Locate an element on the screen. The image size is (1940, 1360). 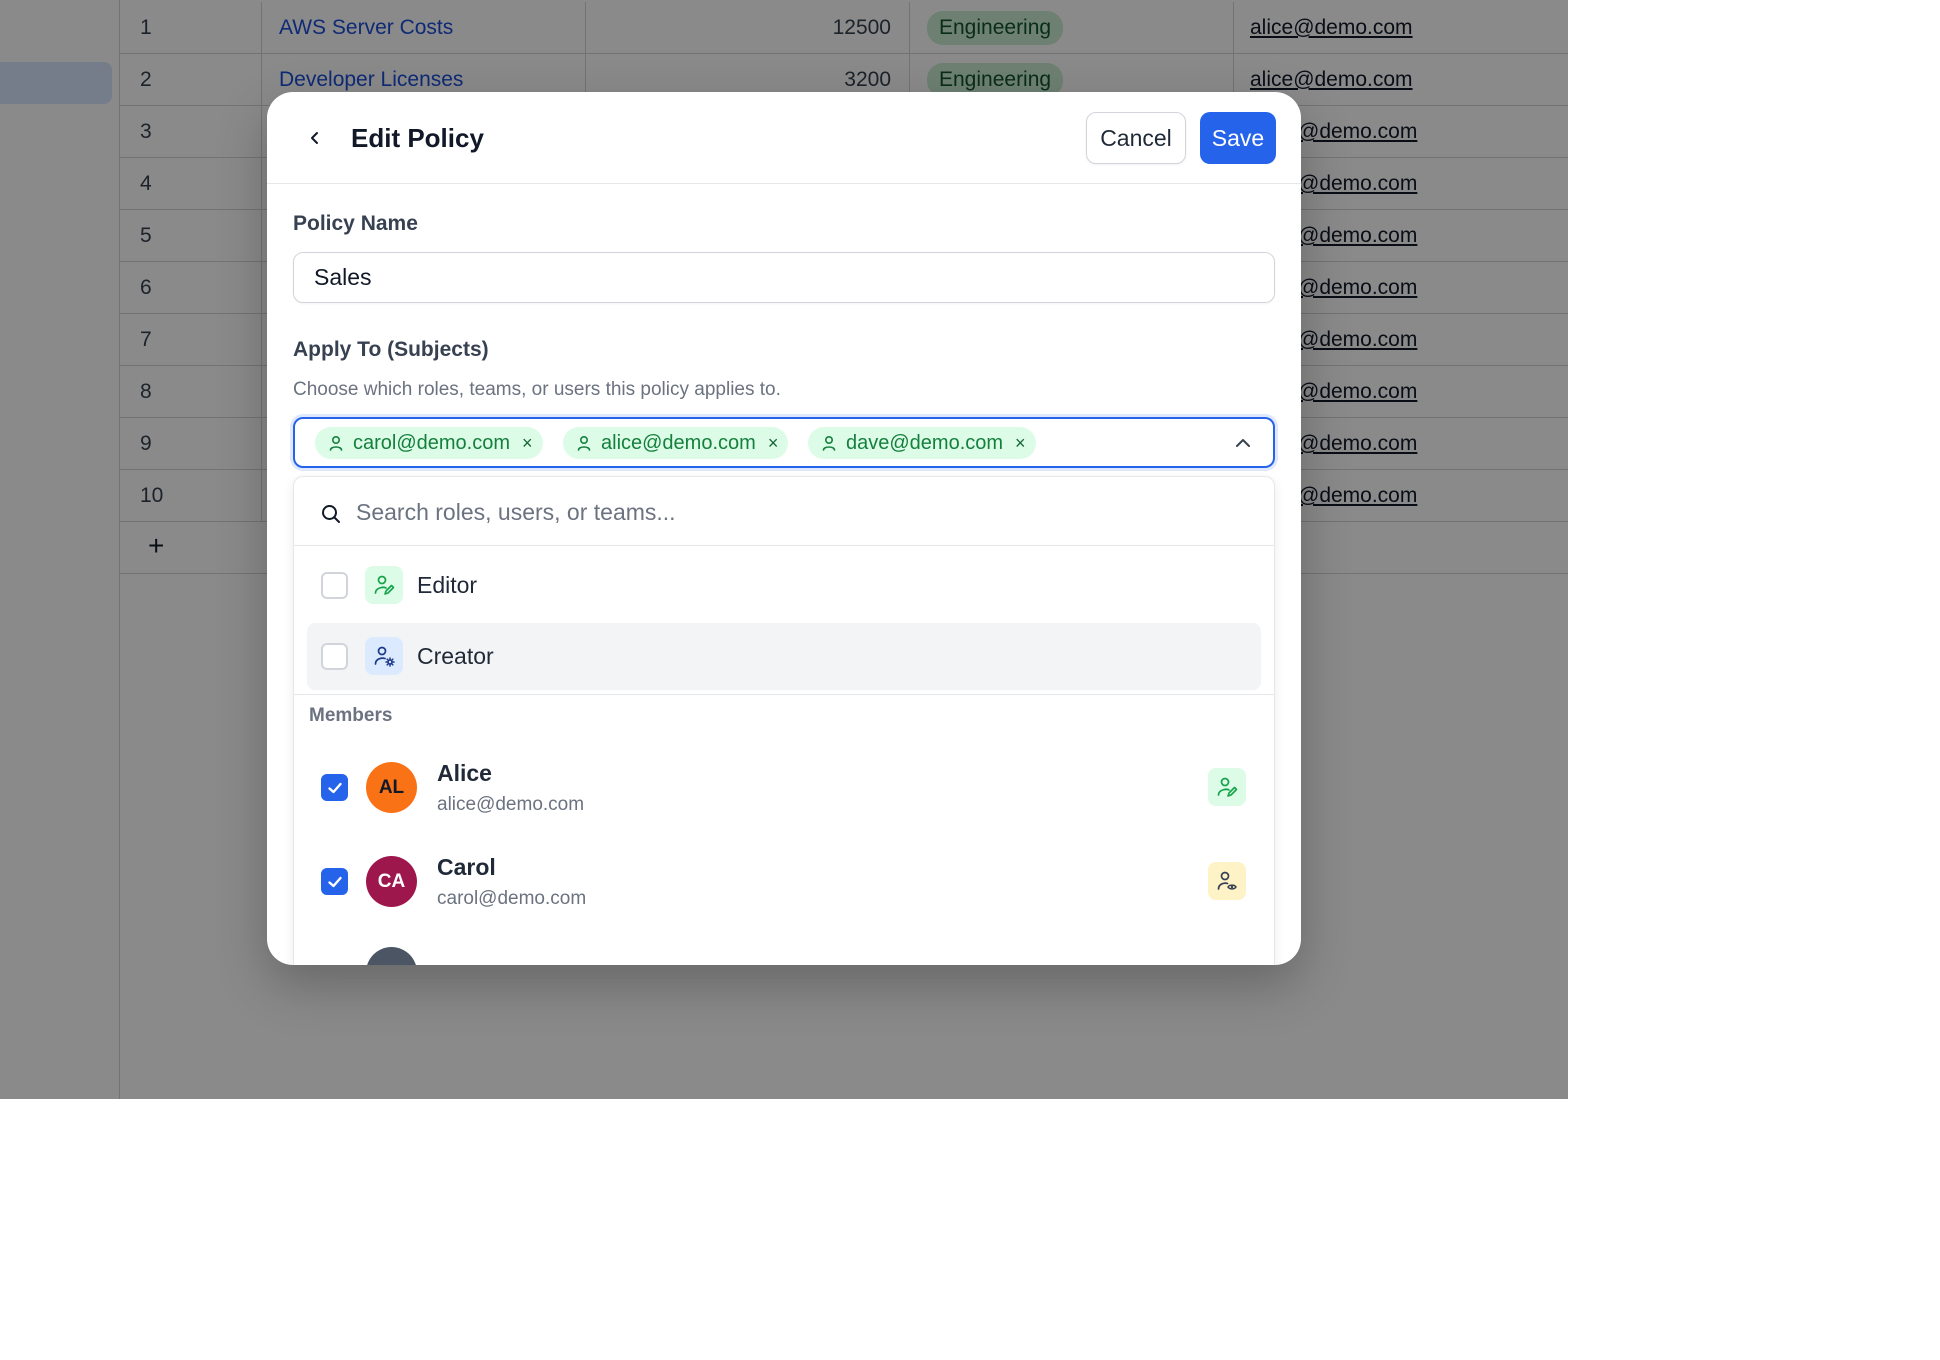
subjects-label: Apply To (Subjects) is located at coordinates (391, 349).